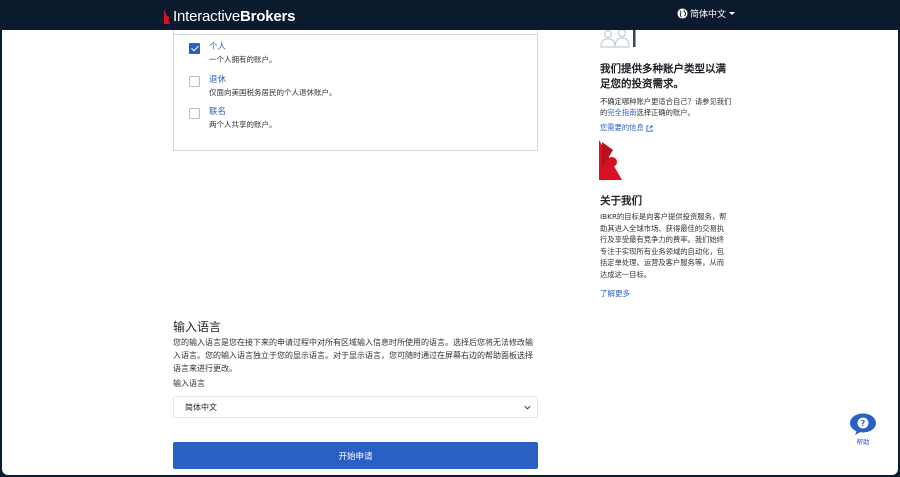  What do you see at coordinates (233, 53) in the screenshot?
I see `account-option-individual: 个人 一个人拥有的账户。` at bounding box center [233, 53].